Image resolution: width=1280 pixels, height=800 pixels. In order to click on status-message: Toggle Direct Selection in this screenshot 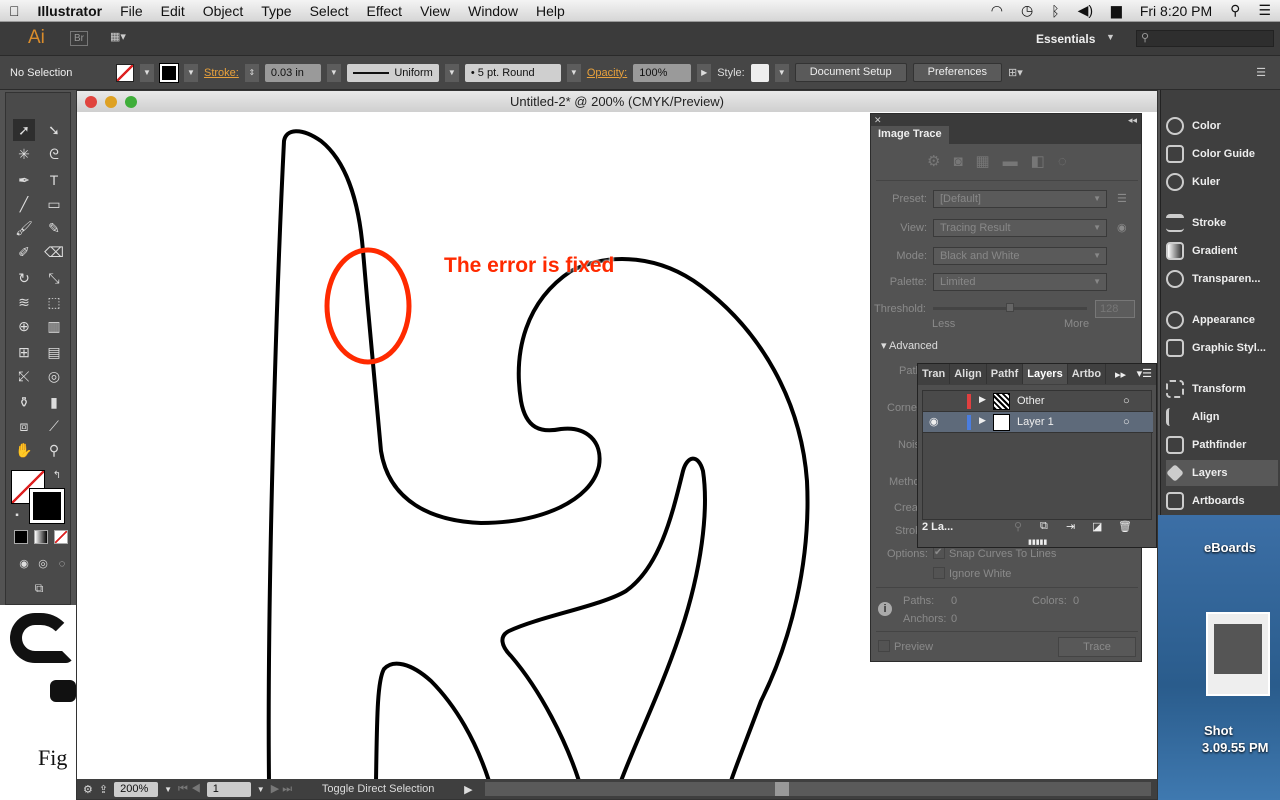, I will do `click(378, 789)`.